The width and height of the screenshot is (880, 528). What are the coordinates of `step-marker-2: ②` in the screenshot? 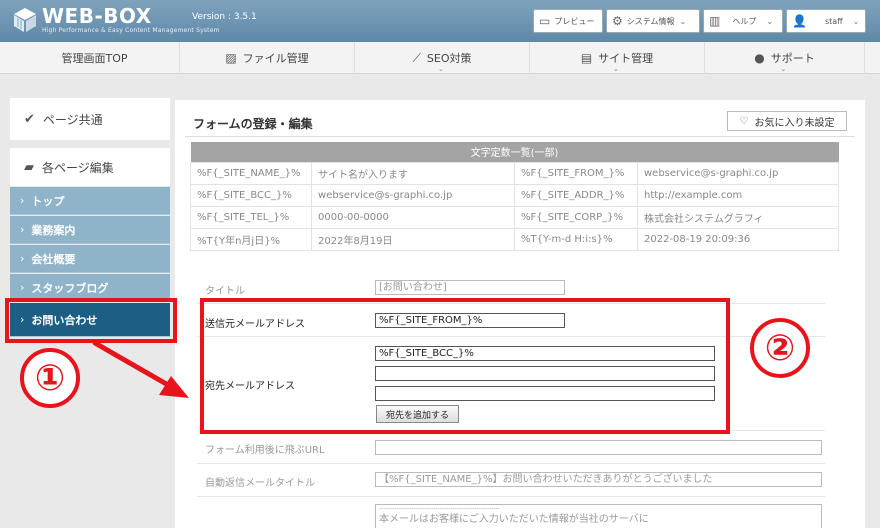 It's located at (780, 348).